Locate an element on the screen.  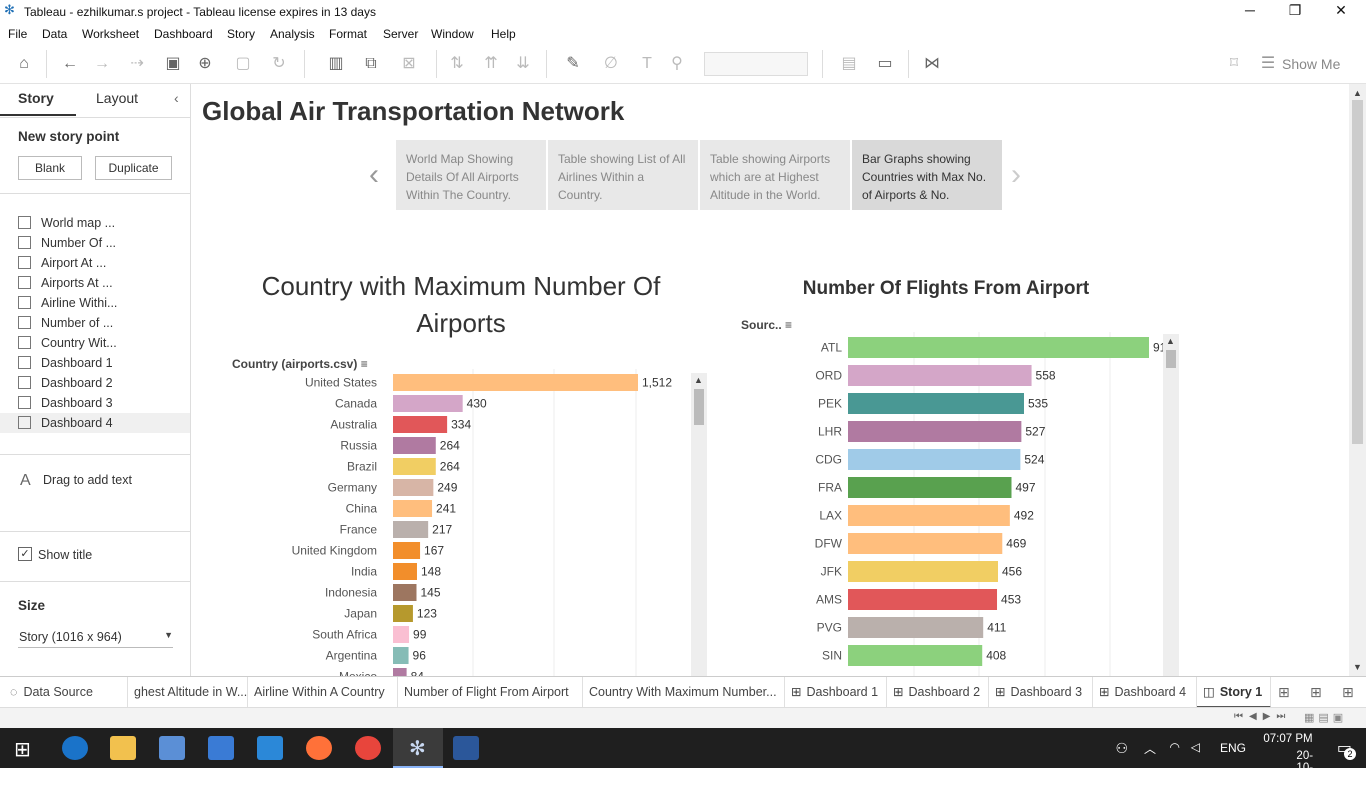
size-dropdown: Story (1016 x 964) ▼ is located at coordinates (95, 637).